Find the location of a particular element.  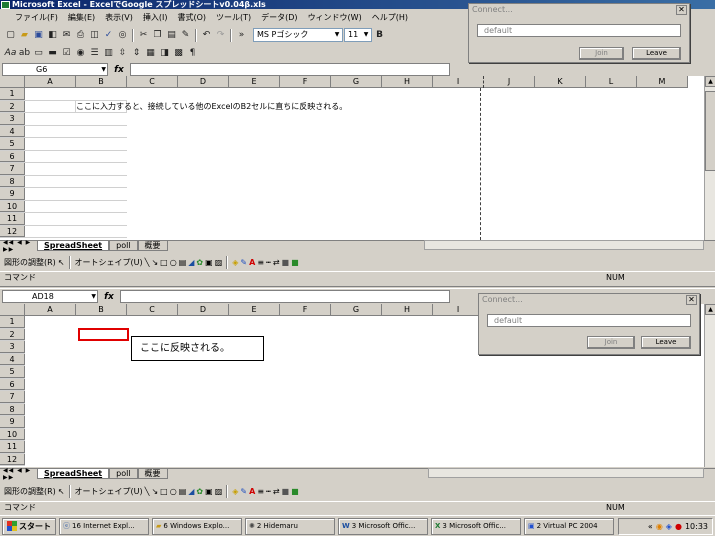

edit-code-icon: ◨ is located at coordinates (164, 53).